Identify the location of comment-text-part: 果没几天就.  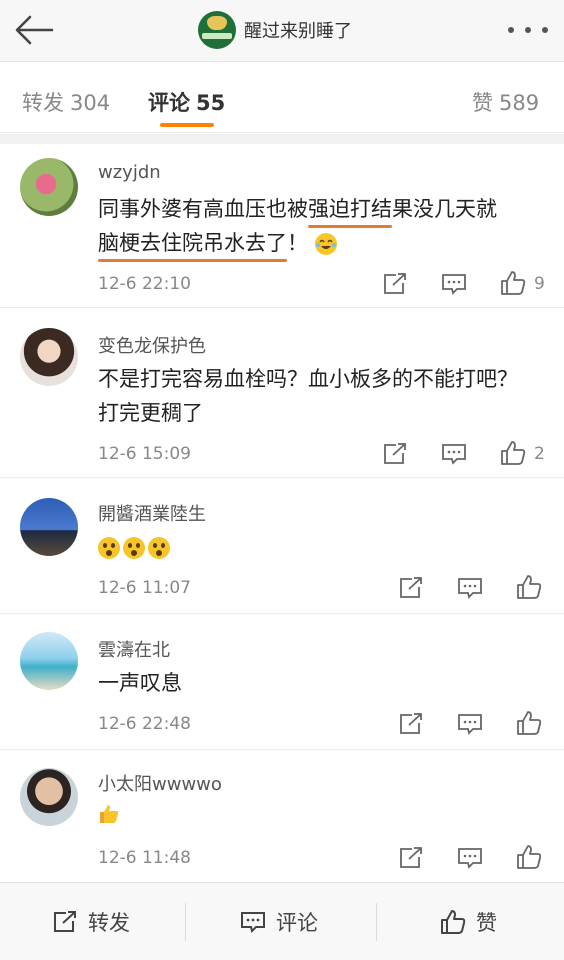
(444, 209).